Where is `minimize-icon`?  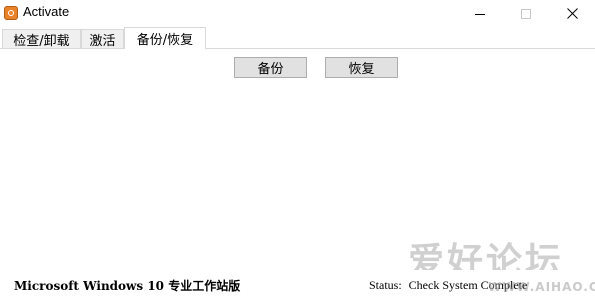
minimize-icon is located at coordinates (480, 14).